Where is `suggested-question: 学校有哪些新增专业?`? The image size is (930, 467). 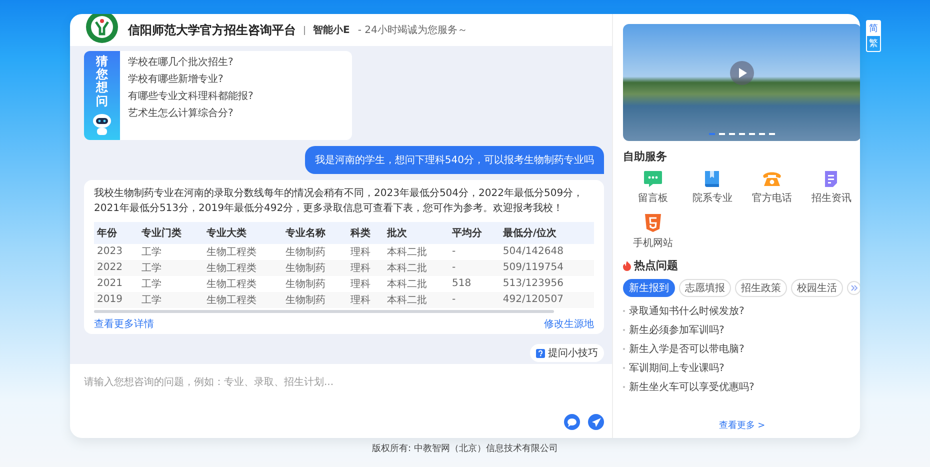 suggested-question: 学校有哪些新增专业? is located at coordinates (236, 78).